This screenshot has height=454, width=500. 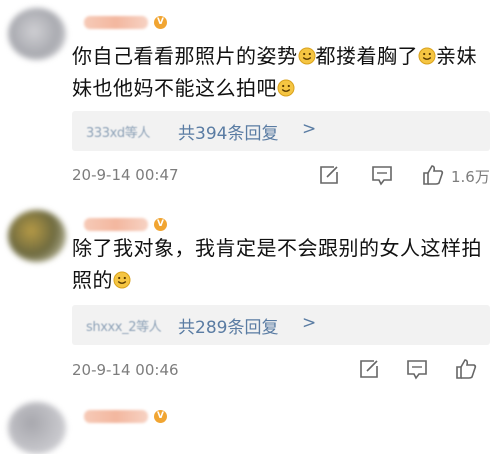 I want to click on comment-text: 你自己看看那照片的姿势 都搂着胸了 亲妹妹也他妈不能这么拍吧, so click(x=279, y=72).